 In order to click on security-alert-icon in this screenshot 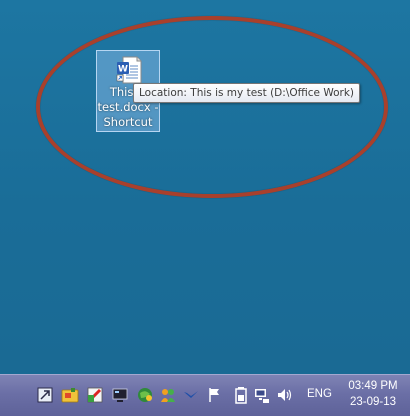, I will do `click(95, 395)`.